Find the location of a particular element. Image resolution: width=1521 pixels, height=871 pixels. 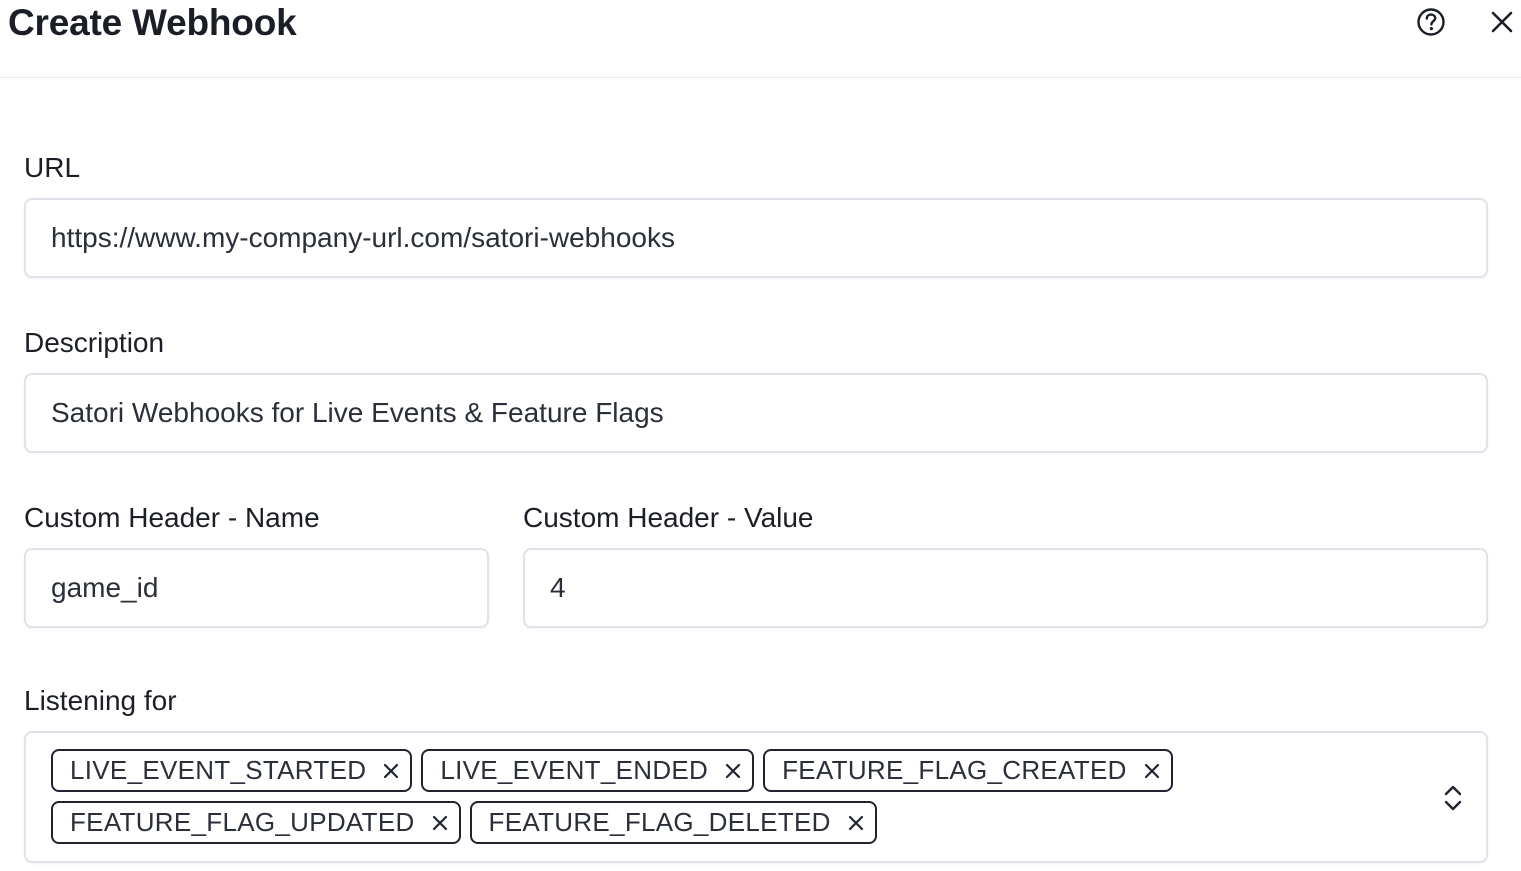

tag-label: LIVE_EVENT_STARTED is located at coordinates (218, 770).